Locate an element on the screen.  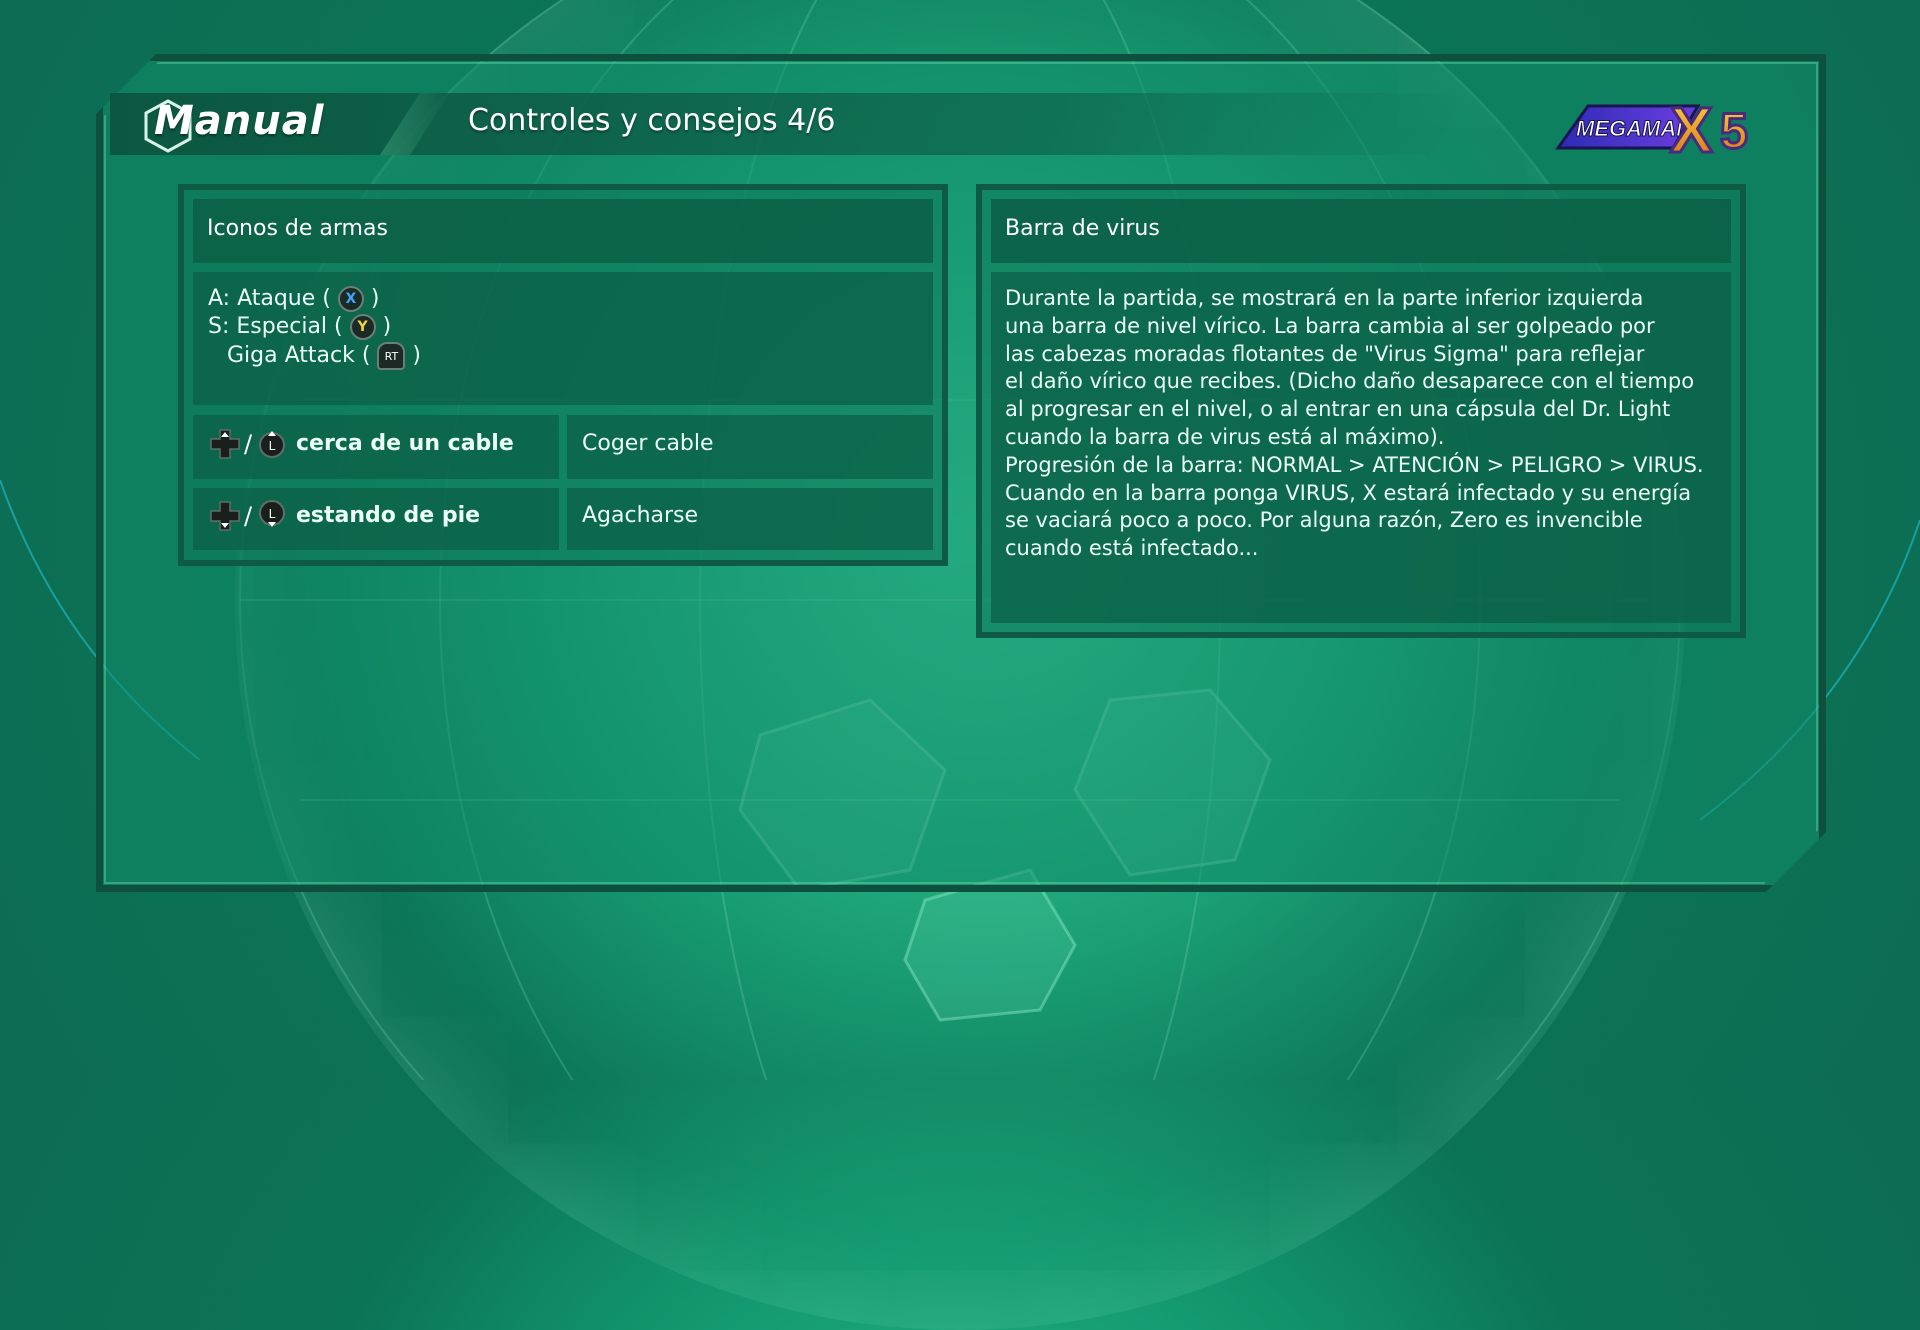
left-stick-up-icon: L is located at coordinates (272, 444).